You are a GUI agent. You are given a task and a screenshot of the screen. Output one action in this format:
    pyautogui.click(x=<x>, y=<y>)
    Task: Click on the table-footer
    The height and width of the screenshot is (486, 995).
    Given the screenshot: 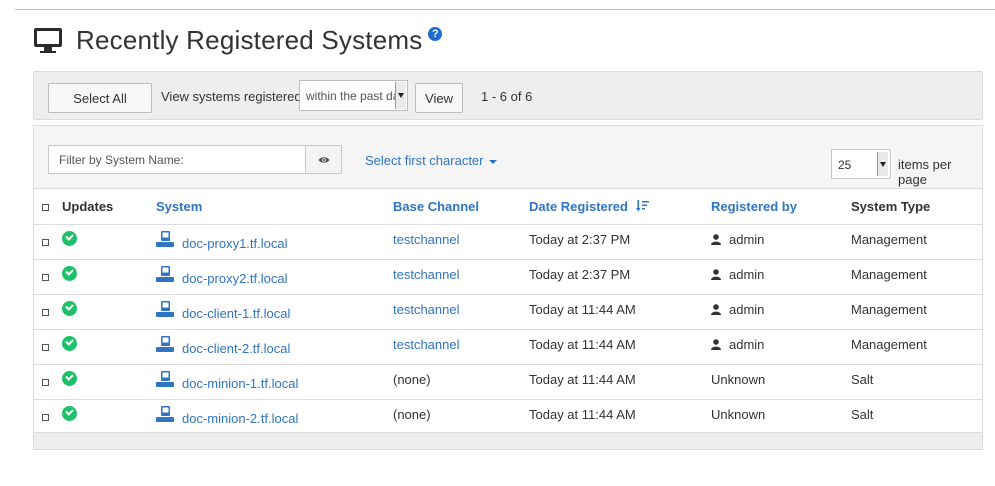 What is the action you would take?
    pyautogui.click(x=508, y=440)
    